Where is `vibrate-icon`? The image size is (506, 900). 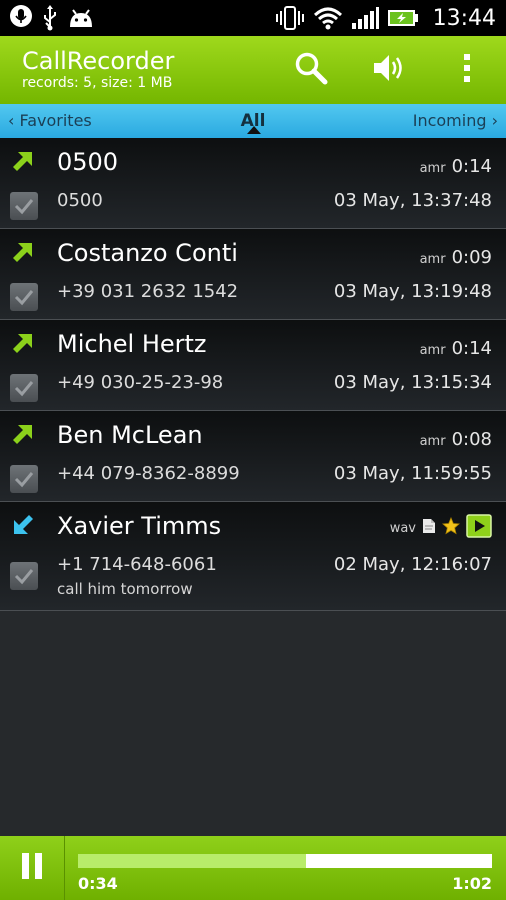
vibrate-icon is located at coordinates (290, 18).